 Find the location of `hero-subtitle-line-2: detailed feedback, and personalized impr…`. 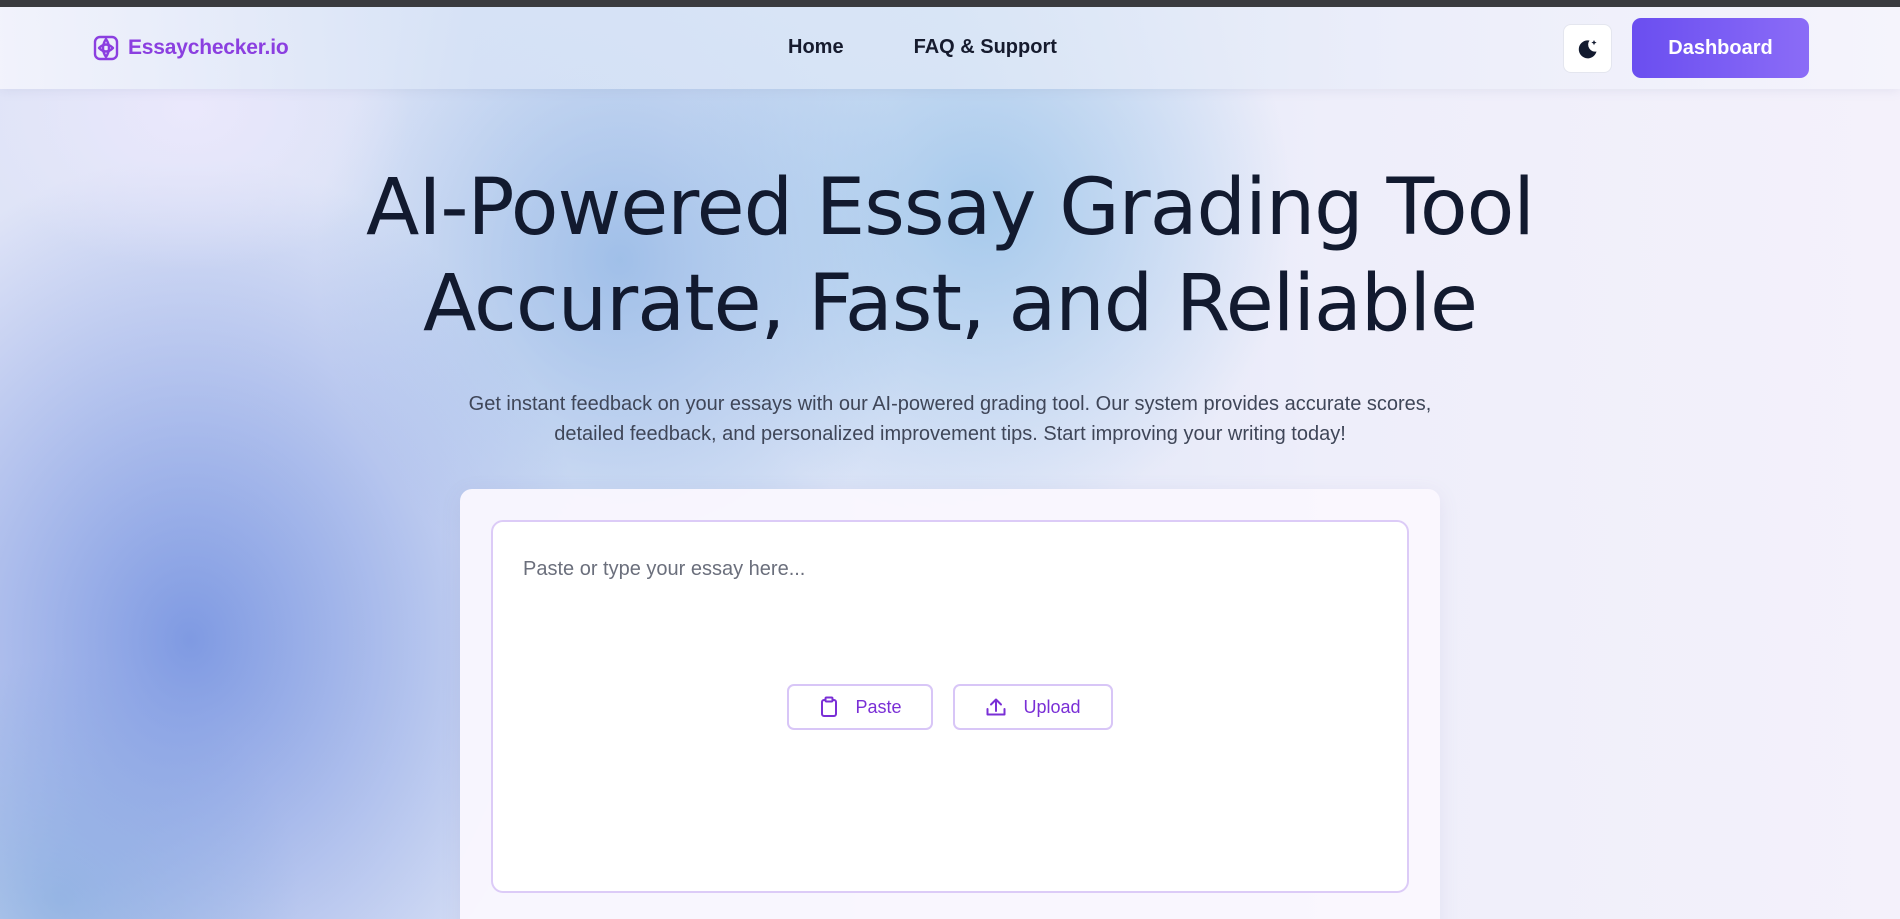

hero-subtitle-line-2: detailed feedback, and personalized impr… is located at coordinates (950, 434).